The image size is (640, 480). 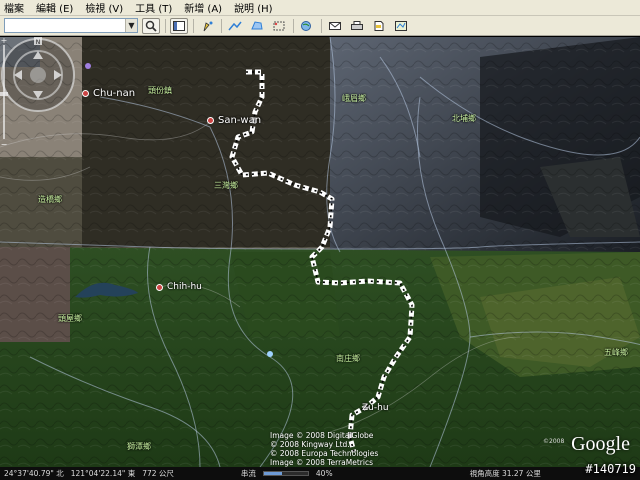 What do you see at coordinates (324, 473) in the screenshot?
I see `streaming-percent: 40%` at bounding box center [324, 473].